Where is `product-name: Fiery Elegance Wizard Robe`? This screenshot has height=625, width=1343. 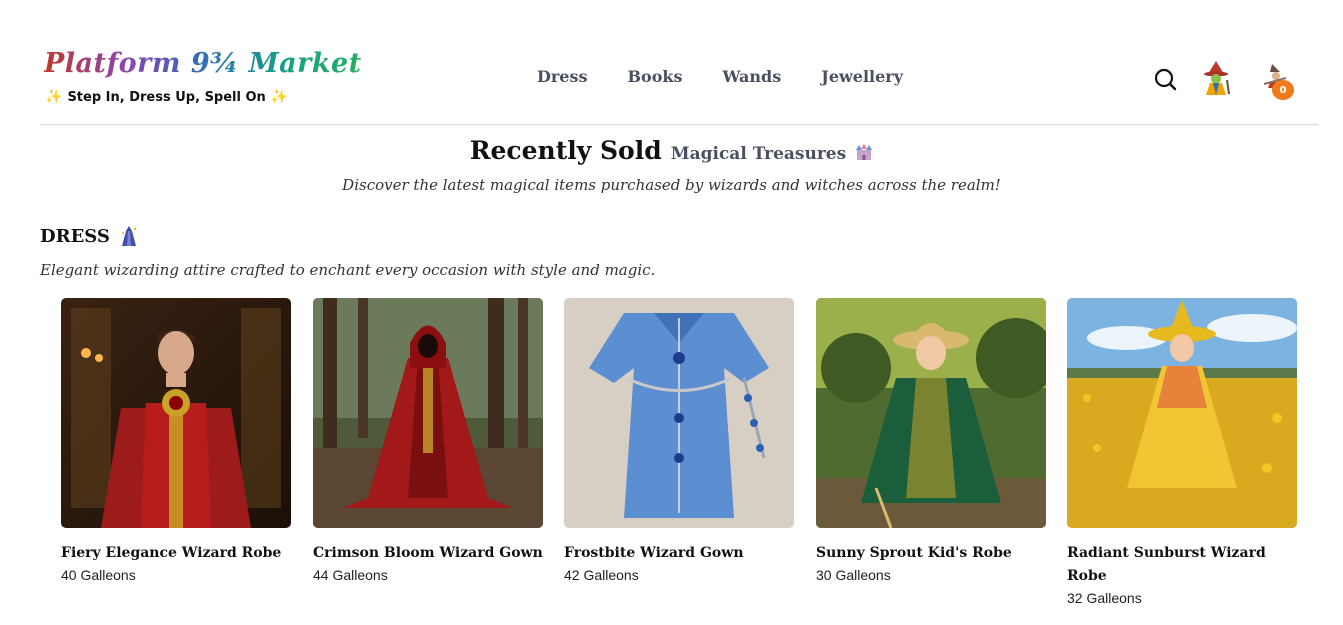 product-name: Fiery Elegance Wizard Robe is located at coordinates (177, 553).